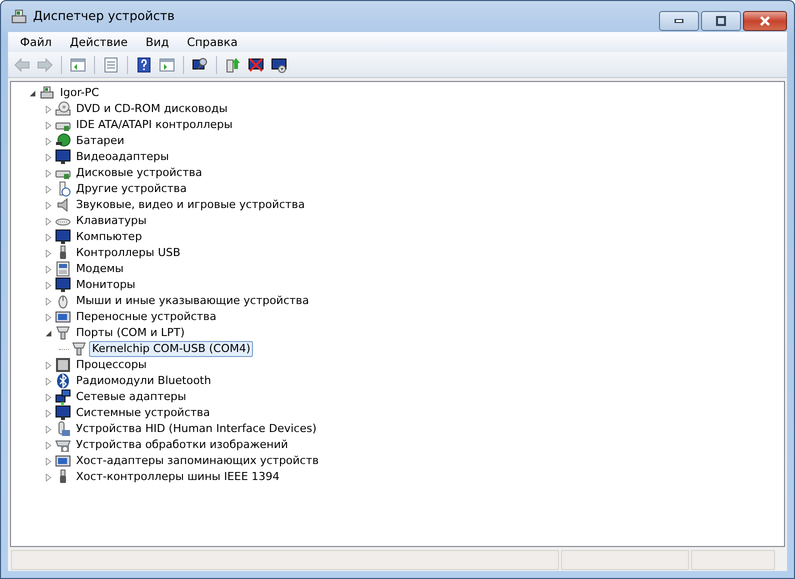  What do you see at coordinates (47, 93) in the screenshot?
I see `computer-icon` at bounding box center [47, 93].